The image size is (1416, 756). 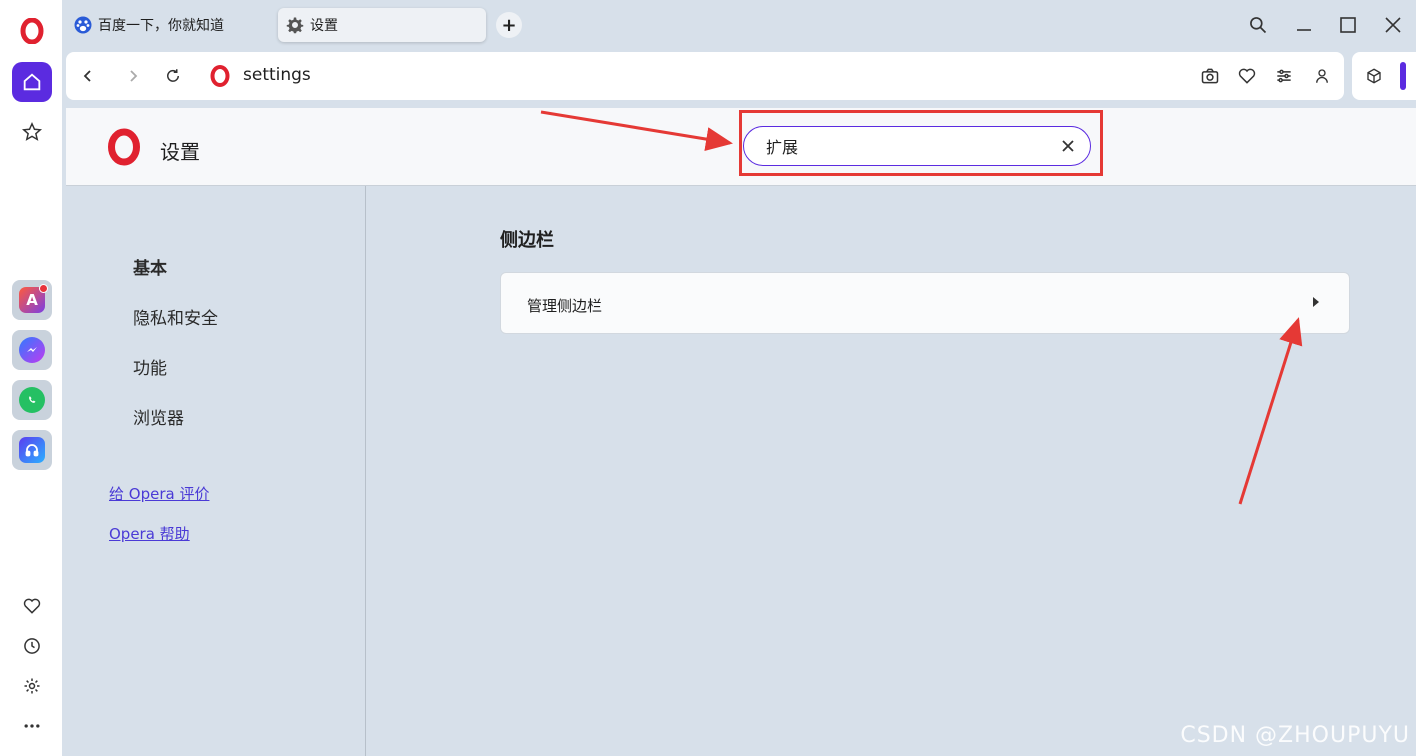 I want to click on close-window-button, so click(x=1393, y=25).